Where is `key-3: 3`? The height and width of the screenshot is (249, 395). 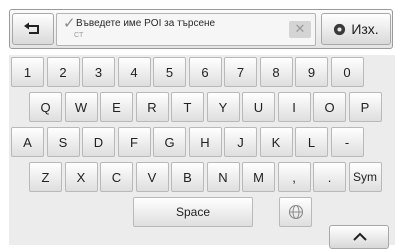
key-3: 3 is located at coordinates (98, 72).